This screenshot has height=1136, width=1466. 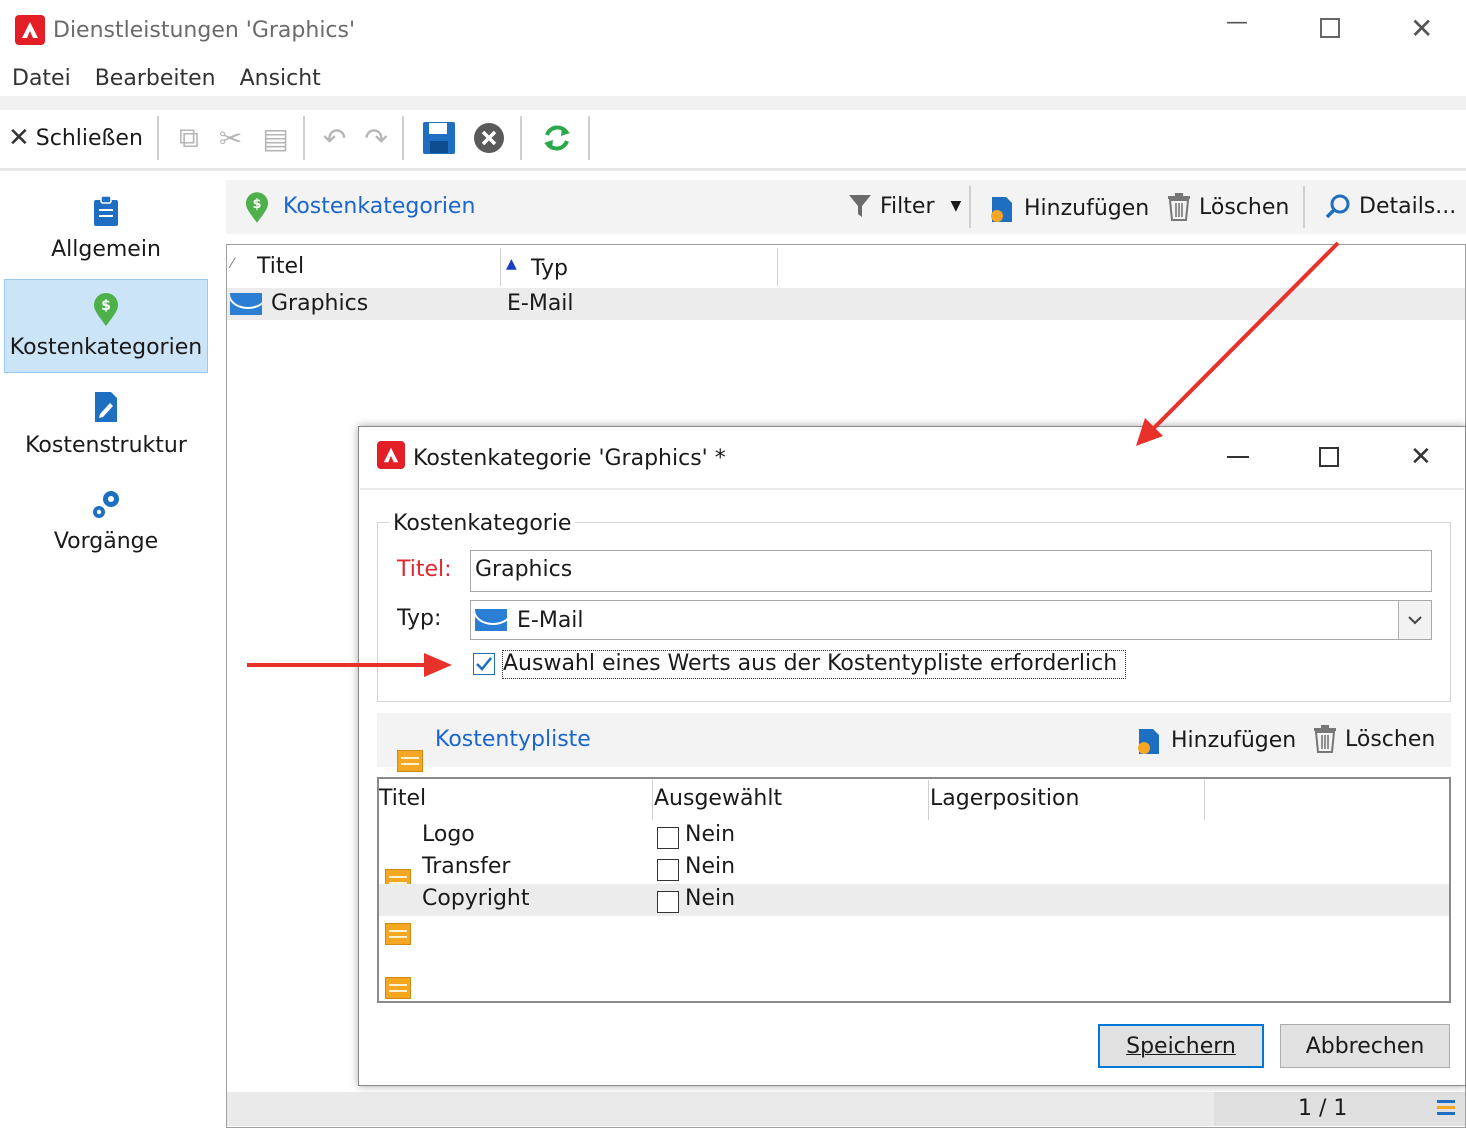 What do you see at coordinates (438, 665) in the screenshot?
I see `arrow-to-checkbox-head` at bounding box center [438, 665].